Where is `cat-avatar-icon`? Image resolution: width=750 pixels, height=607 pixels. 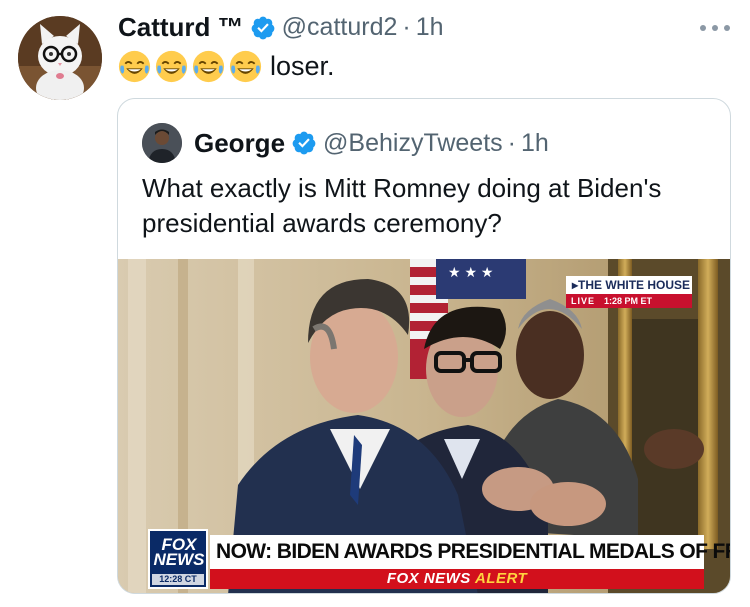 cat-avatar-icon is located at coordinates (60, 58).